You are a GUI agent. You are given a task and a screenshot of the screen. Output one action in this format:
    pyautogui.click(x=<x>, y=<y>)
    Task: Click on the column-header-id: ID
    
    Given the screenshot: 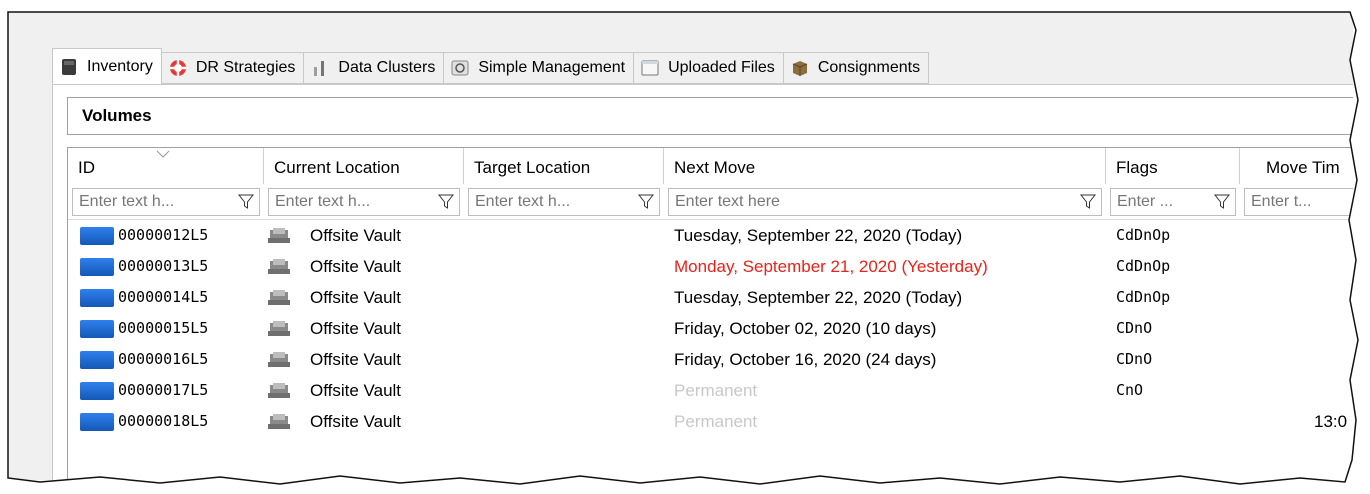 What is the action you would take?
    pyautogui.click(x=166, y=166)
    